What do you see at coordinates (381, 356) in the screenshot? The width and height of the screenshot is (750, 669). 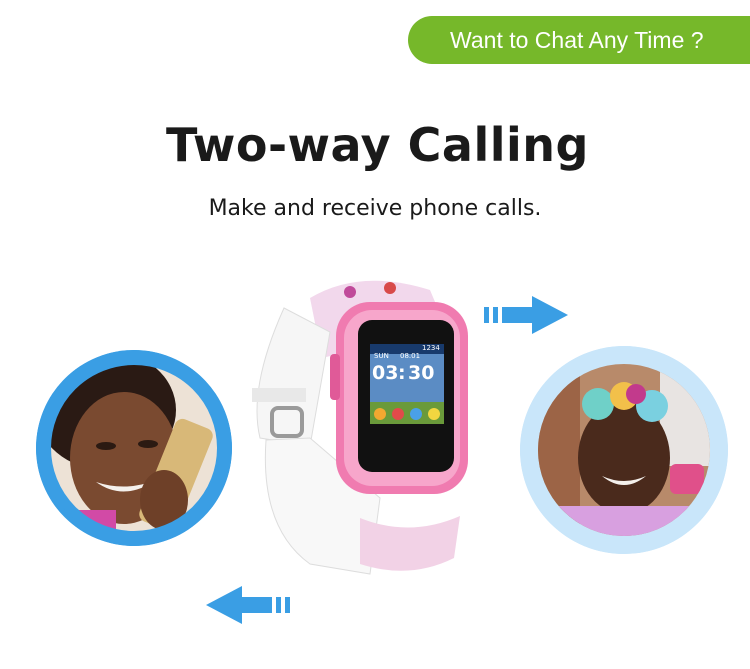 I see `watch-day: SUN` at bounding box center [381, 356].